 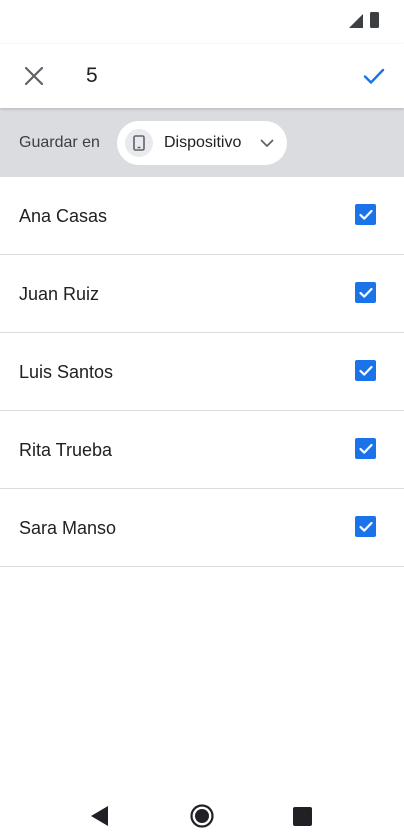 I want to click on device-selector-chip: Dispositivo, so click(x=202, y=143).